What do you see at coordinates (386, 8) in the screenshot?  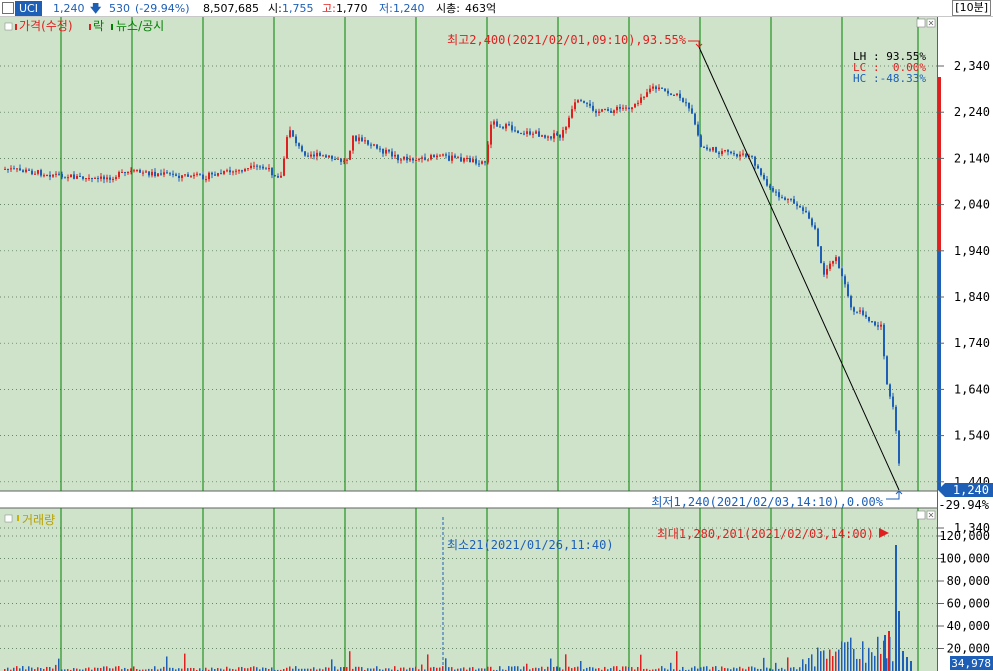 I see `low-label: 저:` at bounding box center [386, 8].